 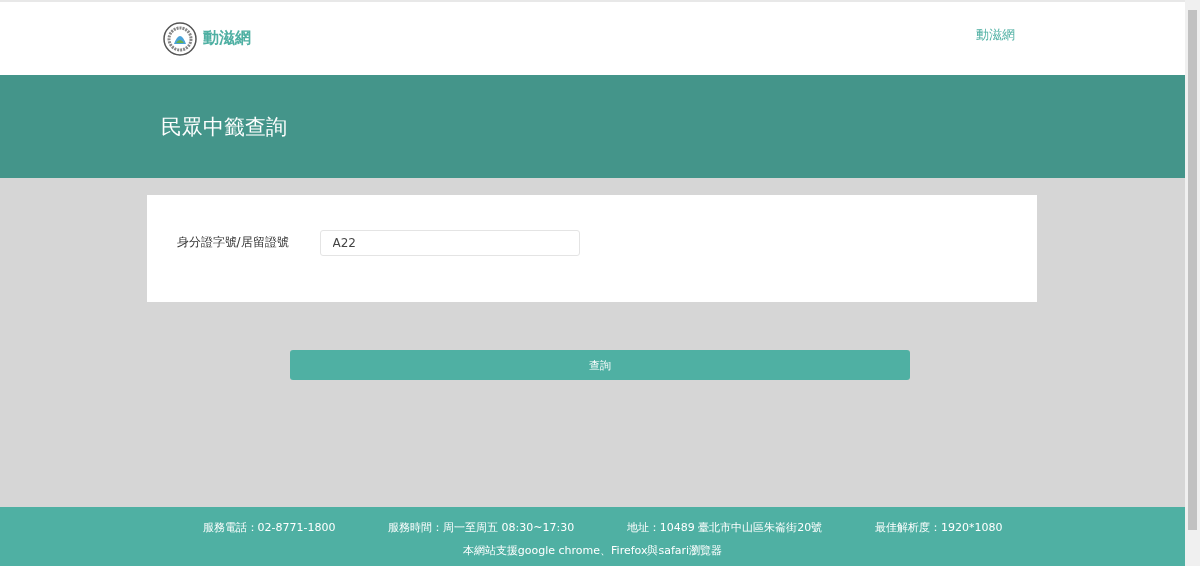 I want to click on field-label: 身分證字號/居留證號, so click(x=233, y=242).